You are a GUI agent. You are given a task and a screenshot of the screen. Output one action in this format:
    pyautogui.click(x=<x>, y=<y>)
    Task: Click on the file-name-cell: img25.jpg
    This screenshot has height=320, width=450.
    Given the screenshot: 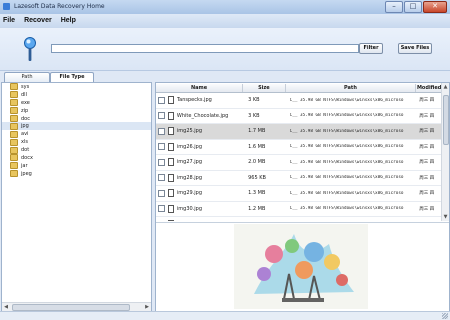 What is the action you would take?
    pyautogui.click(x=212, y=131)
    